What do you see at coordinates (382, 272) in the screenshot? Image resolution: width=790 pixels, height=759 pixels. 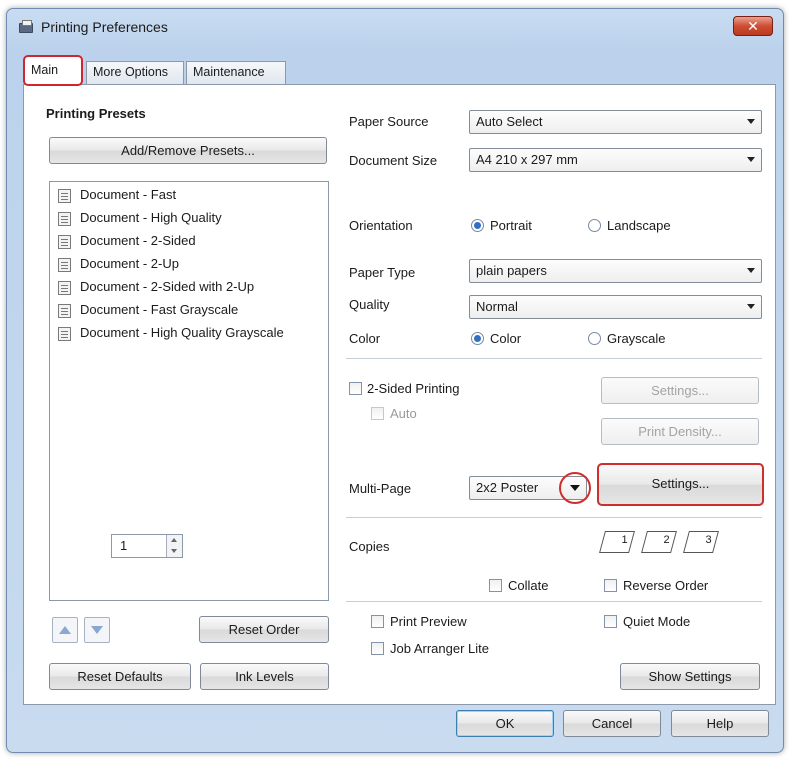 I see `paper-type-label: Paper Type` at bounding box center [382, 272].